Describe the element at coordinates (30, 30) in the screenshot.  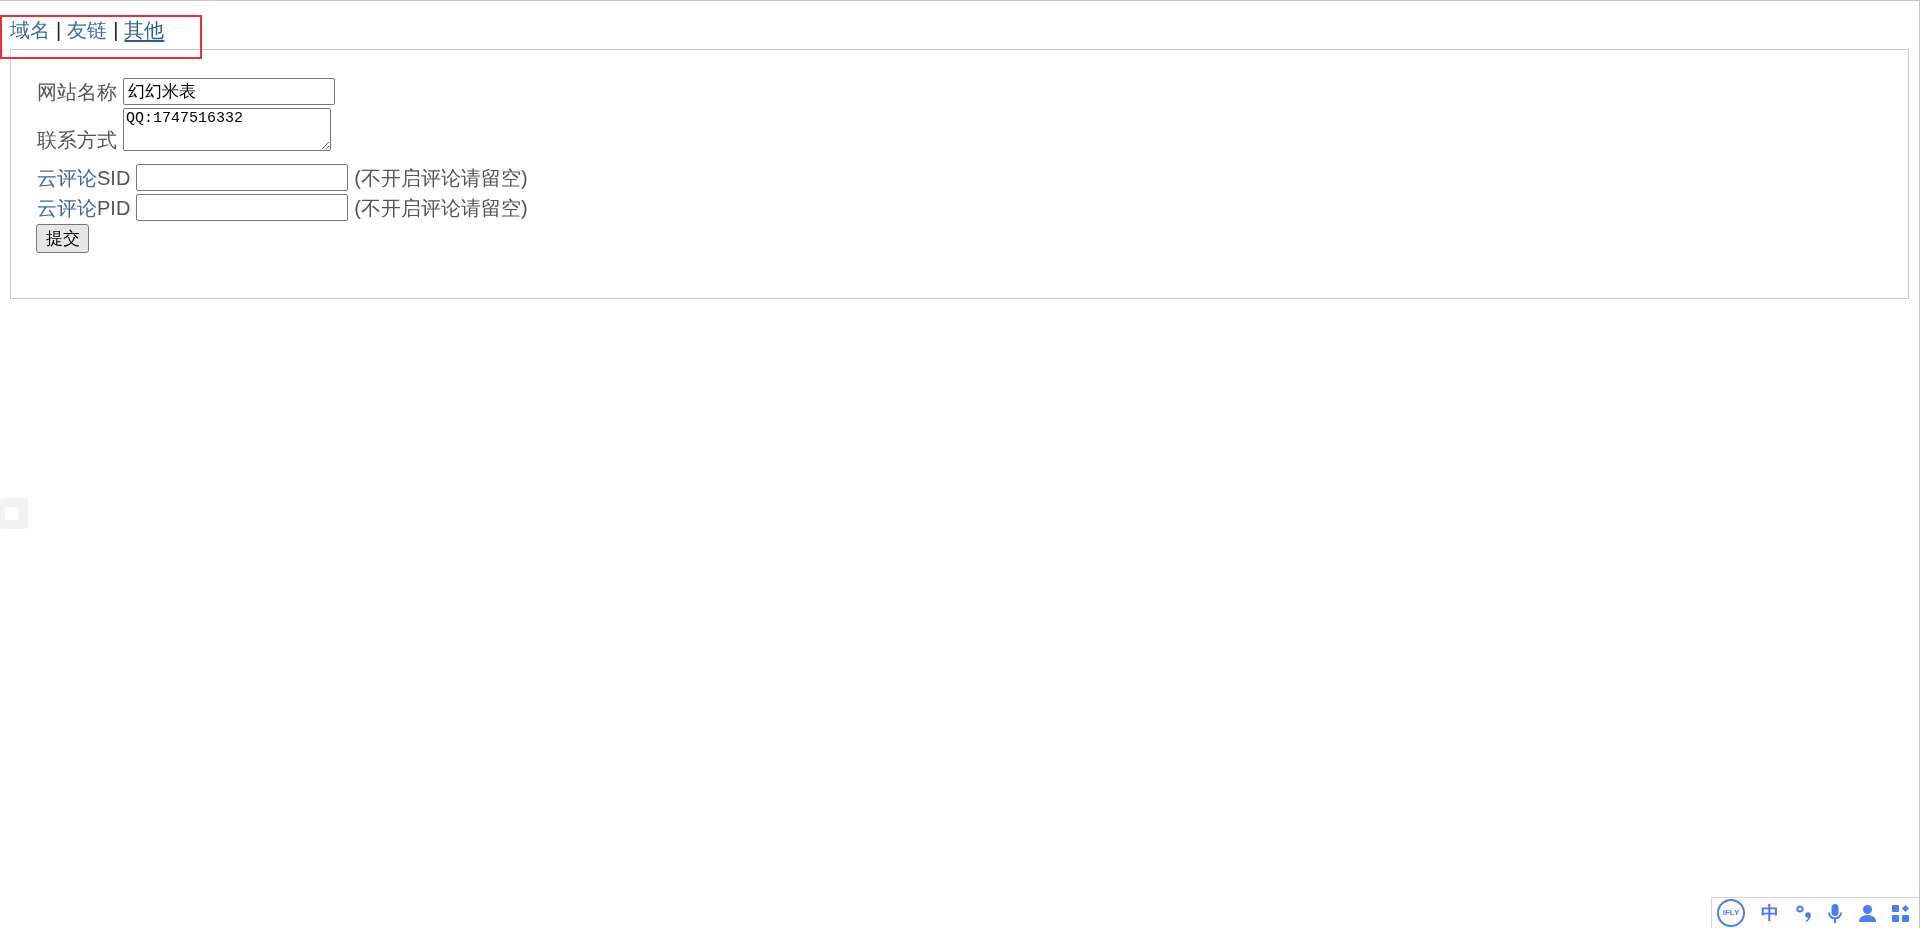
I see `nav-link: 域名` at that location.